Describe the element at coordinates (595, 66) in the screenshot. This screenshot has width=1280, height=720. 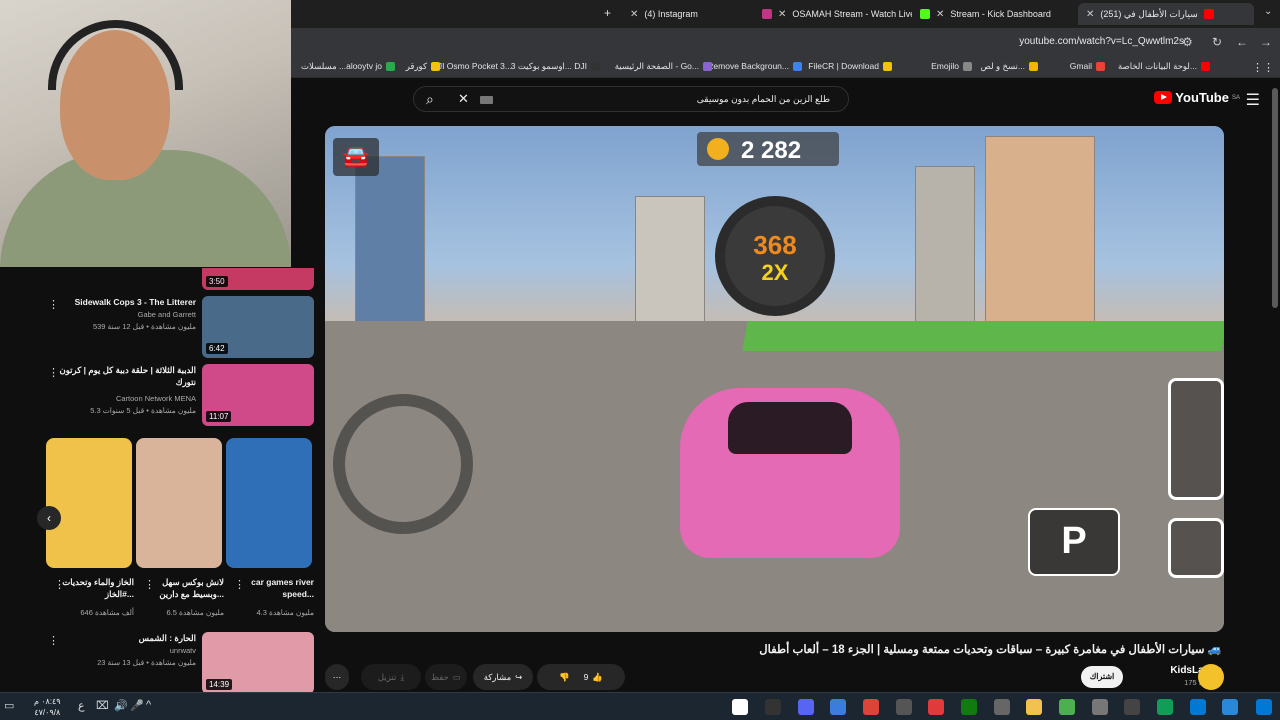
I see `dji-icon` at that location.